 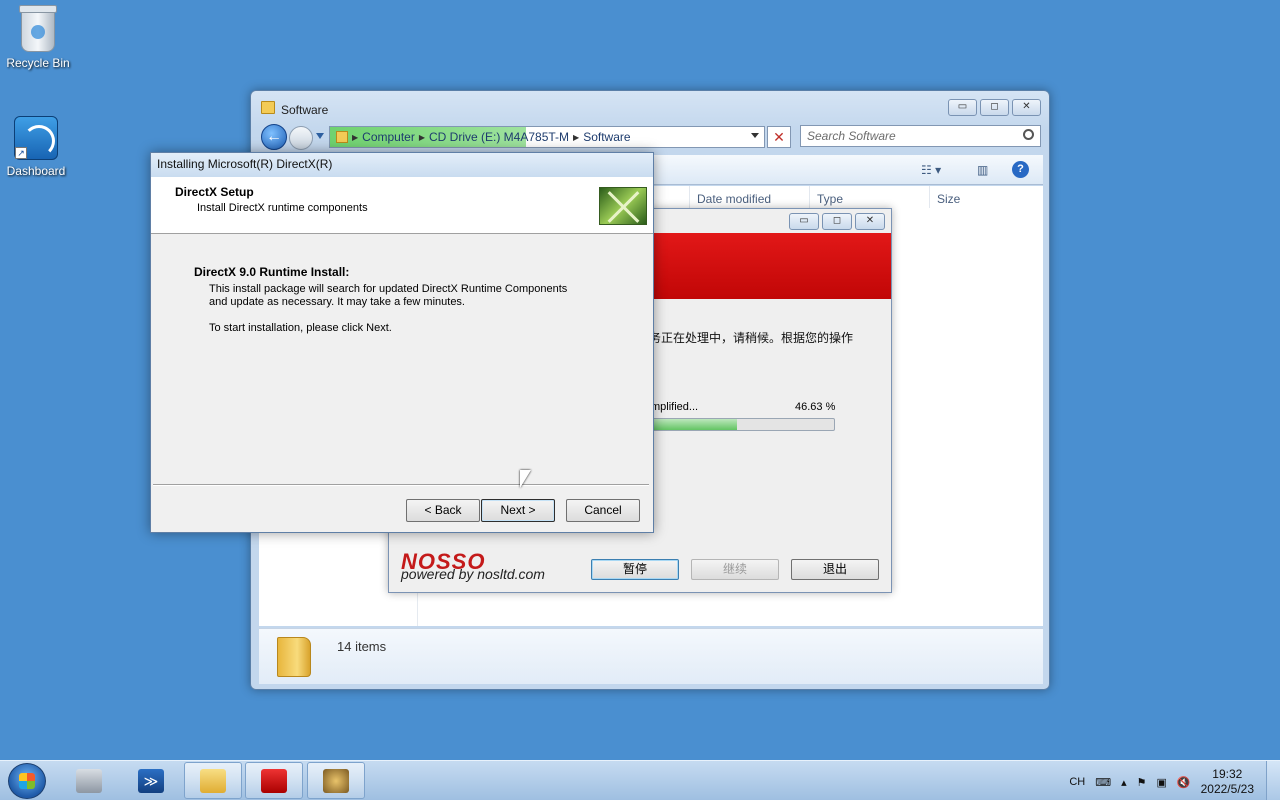 What do you see at coordinates (623, 206) in the screenshot?
I see `directx-logo-icon` at bounding box center [623, 206].